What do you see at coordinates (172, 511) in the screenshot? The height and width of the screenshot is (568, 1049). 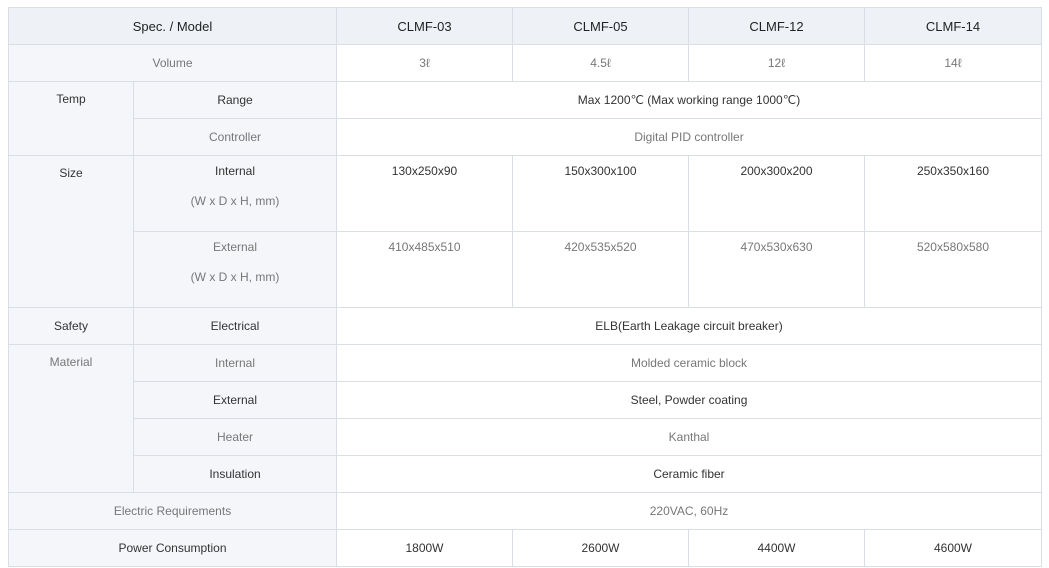 I see `electric-label: Electric Requirements` at bounding box center [172, 511].